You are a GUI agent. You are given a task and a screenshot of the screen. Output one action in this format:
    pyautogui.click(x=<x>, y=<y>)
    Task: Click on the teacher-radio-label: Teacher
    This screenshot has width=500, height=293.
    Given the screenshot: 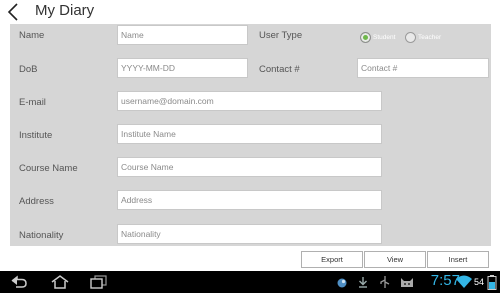 What is the action you would take?
    pyautogui.click(x=430, y=37)
    